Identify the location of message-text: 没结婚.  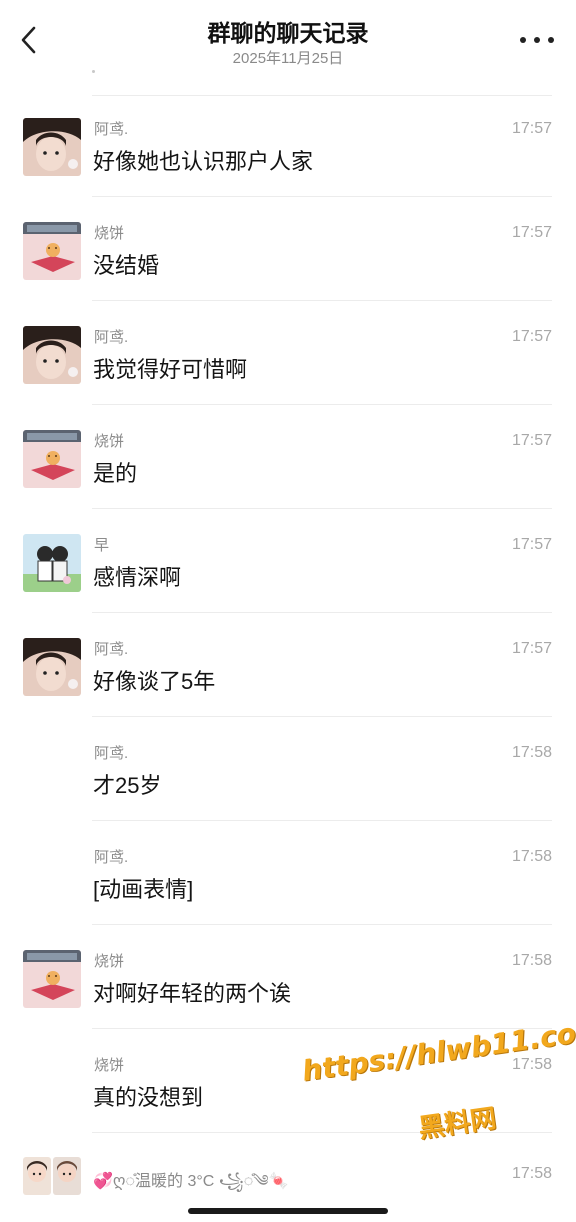
(126, 265).